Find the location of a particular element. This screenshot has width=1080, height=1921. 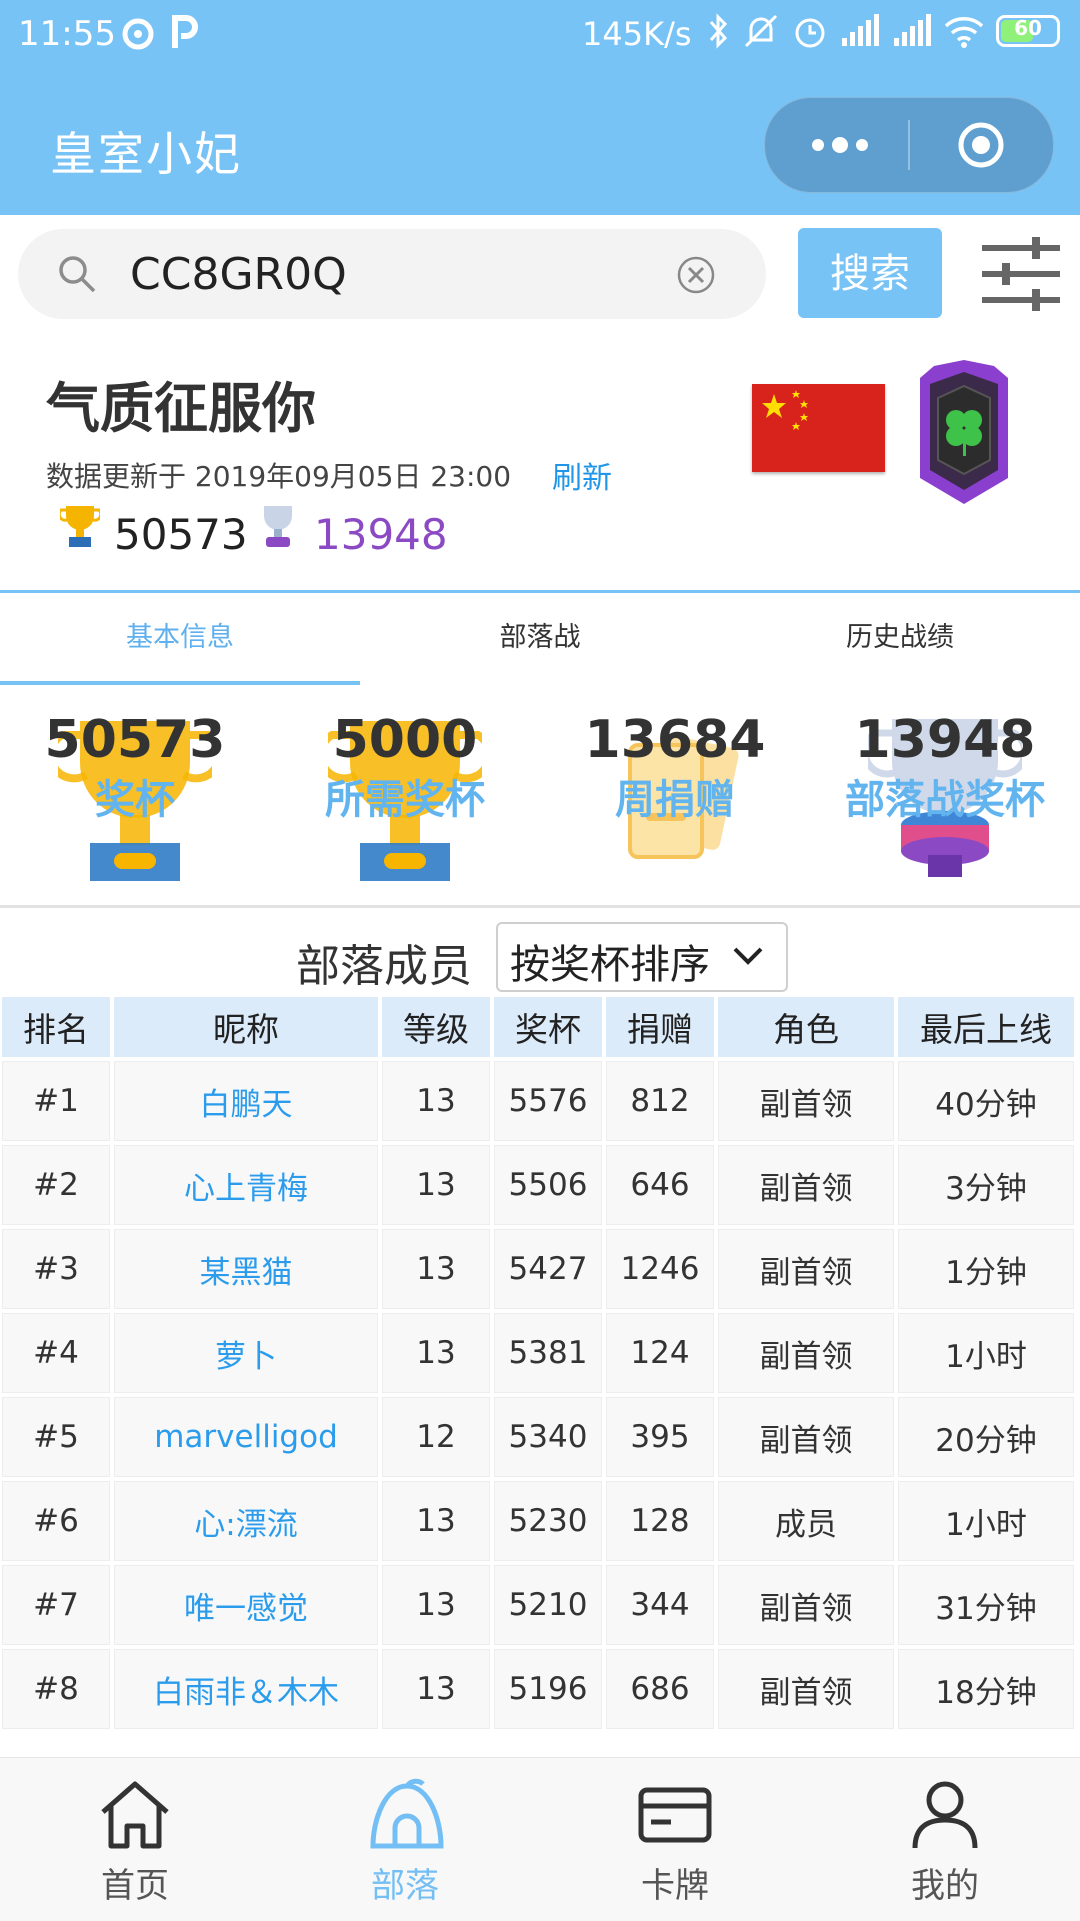

table-row: #6 心:漂流 13 5230 128 成员 1小时 is located at coordinates (538, 1521).